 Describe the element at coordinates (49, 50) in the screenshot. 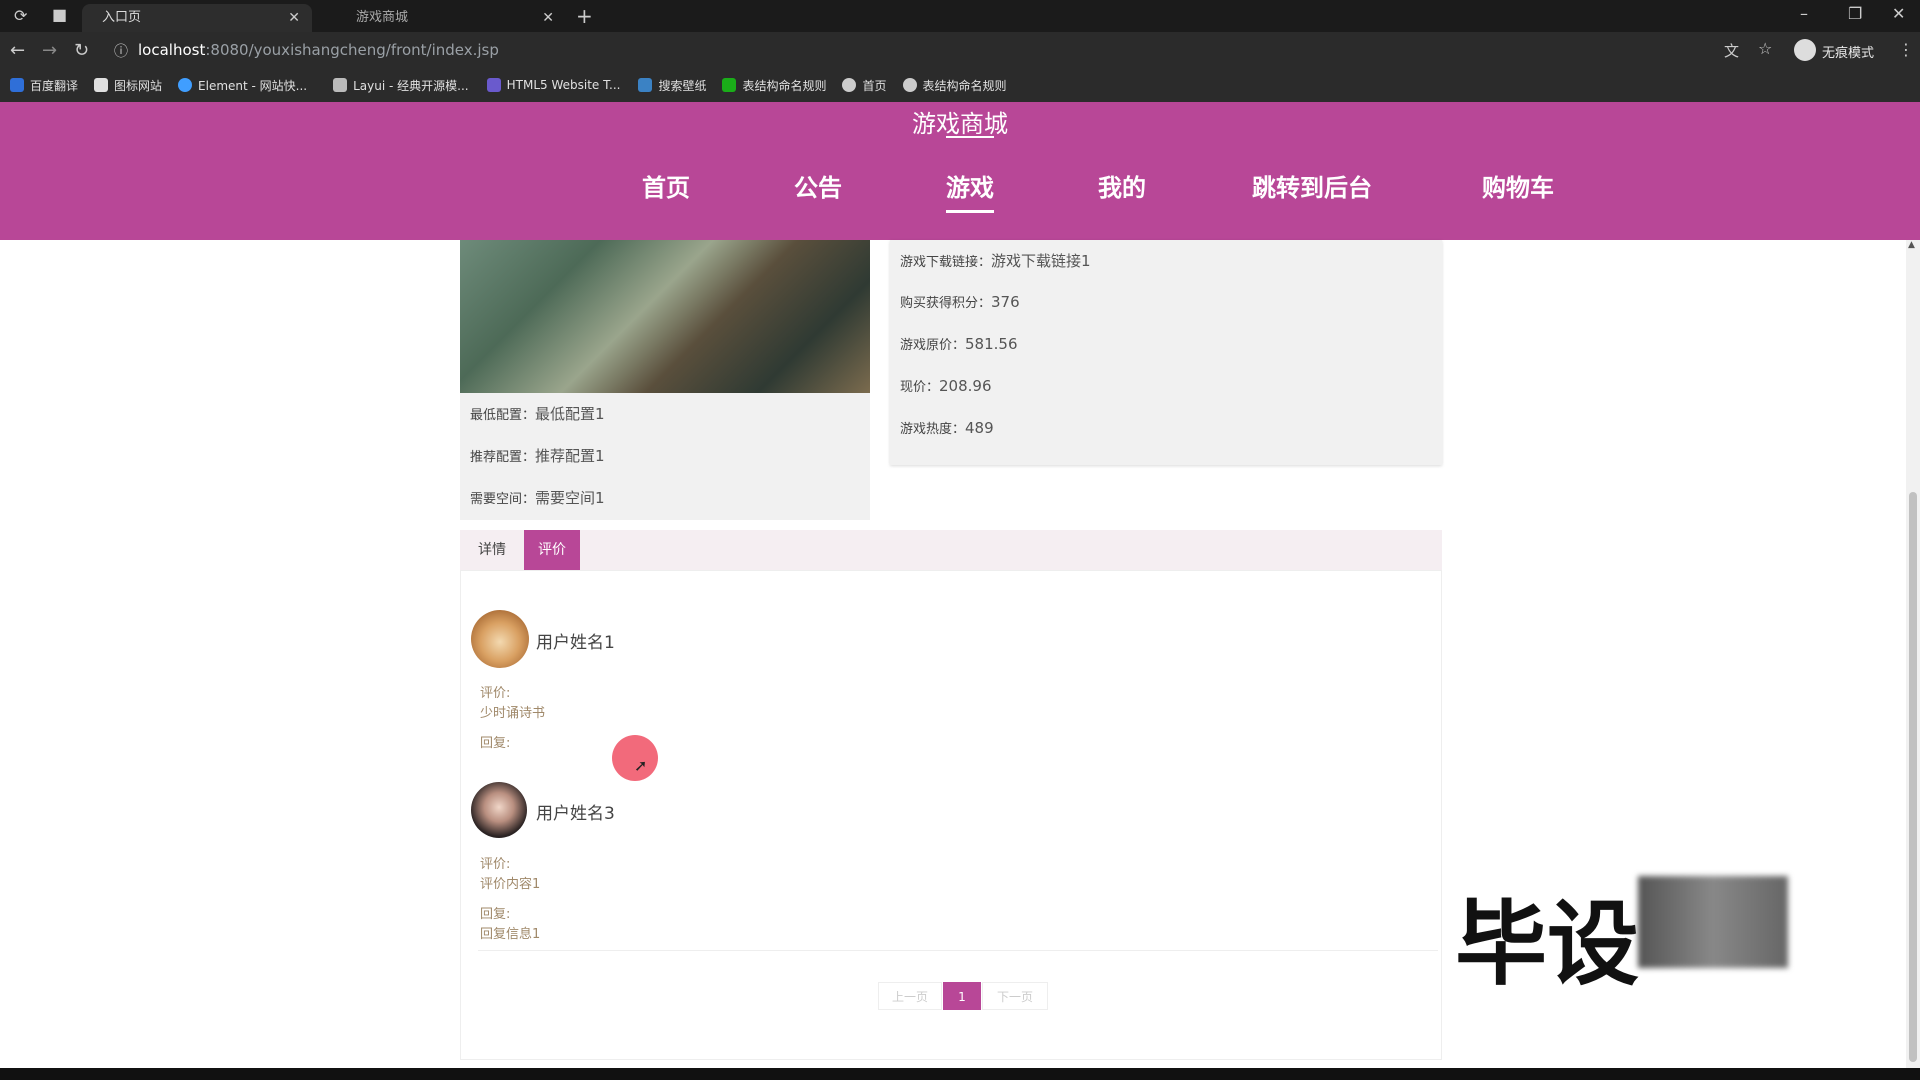

I see `forward-icon: →` at that location.